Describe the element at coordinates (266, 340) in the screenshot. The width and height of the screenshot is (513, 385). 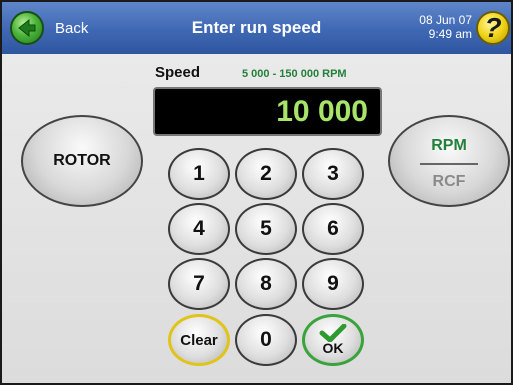
I see `key-0: 0` at that location.